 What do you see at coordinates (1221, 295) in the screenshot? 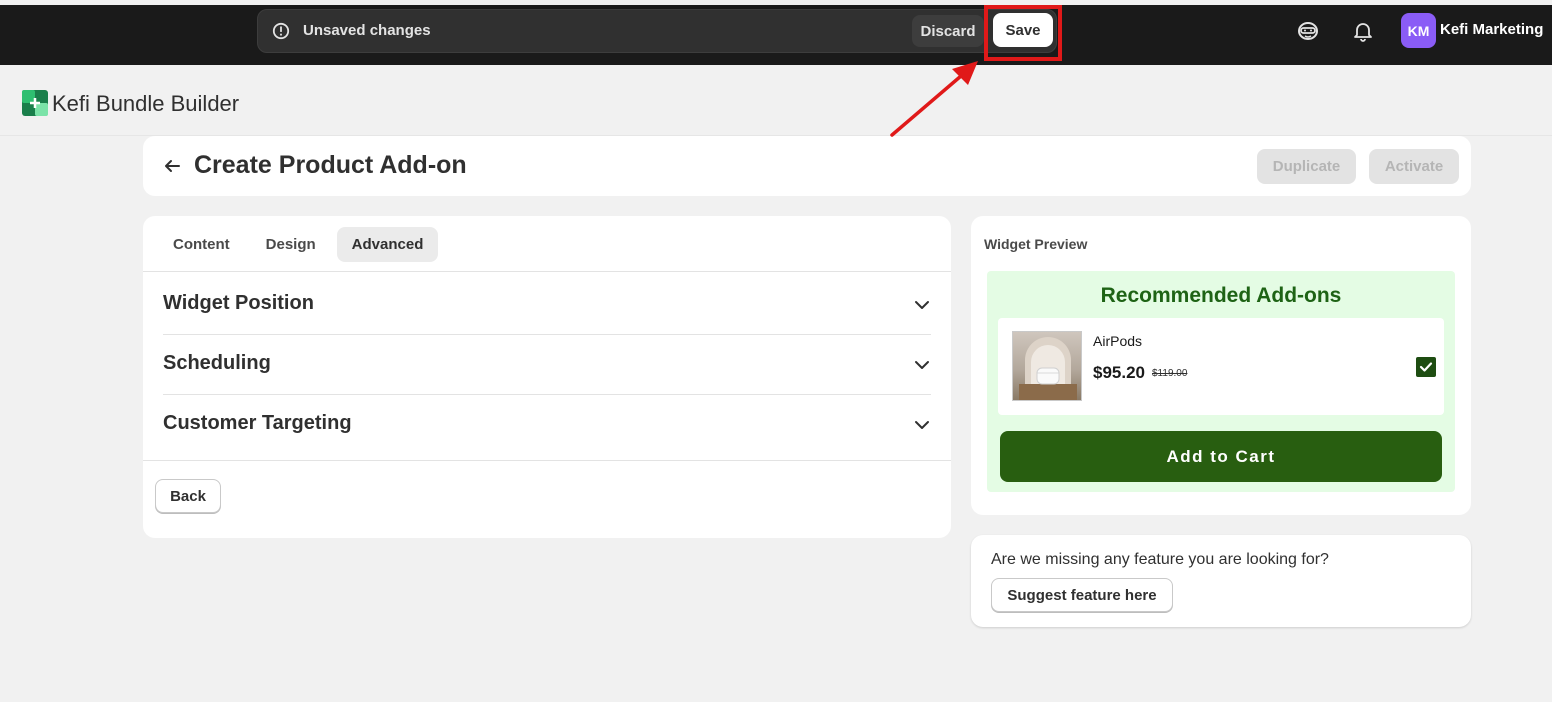
I see `widget-title: Recommended Add-ons` at bounding box center [1221, 295].